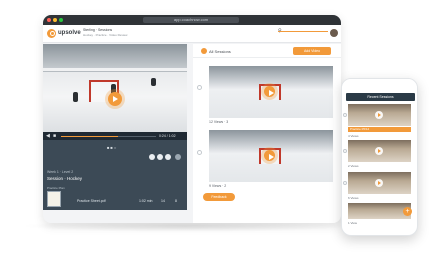  I want to click on header-subtitle: Hockey · Practice · Video Review, so click(105, 35).